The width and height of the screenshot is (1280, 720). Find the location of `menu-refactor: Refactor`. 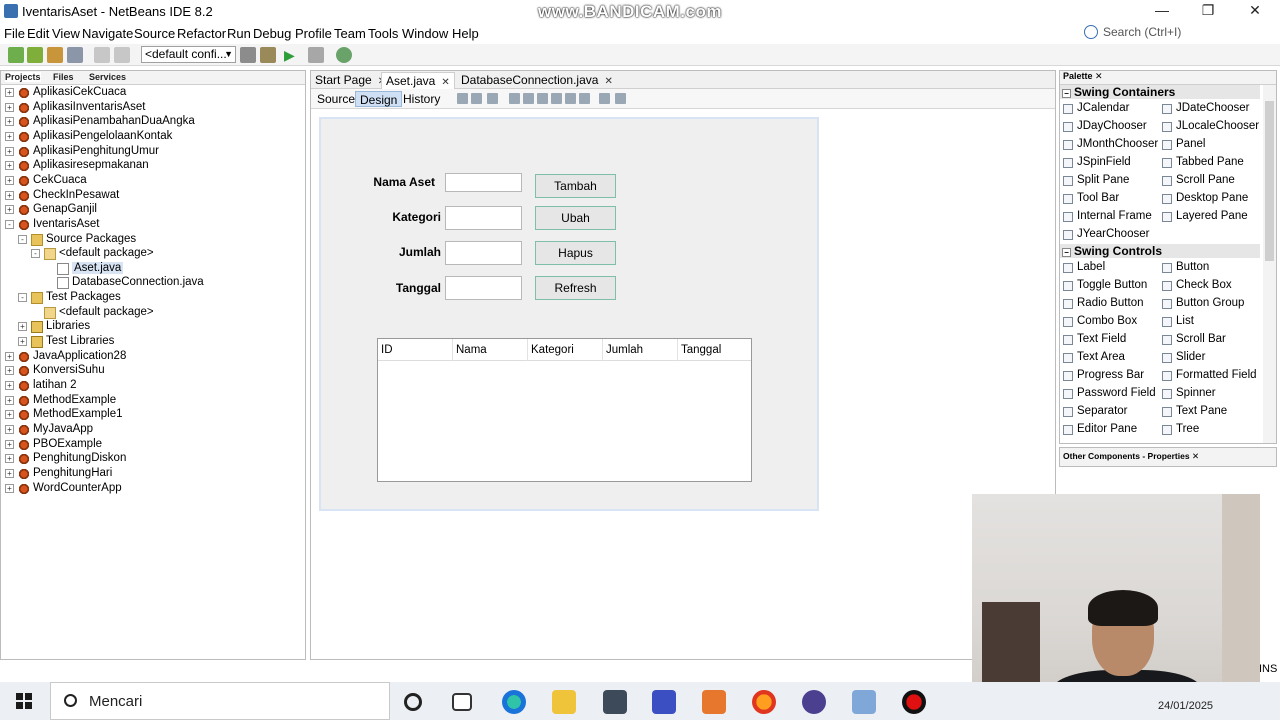

menu-refactor: Refactor is located at coordinates (201, 33).